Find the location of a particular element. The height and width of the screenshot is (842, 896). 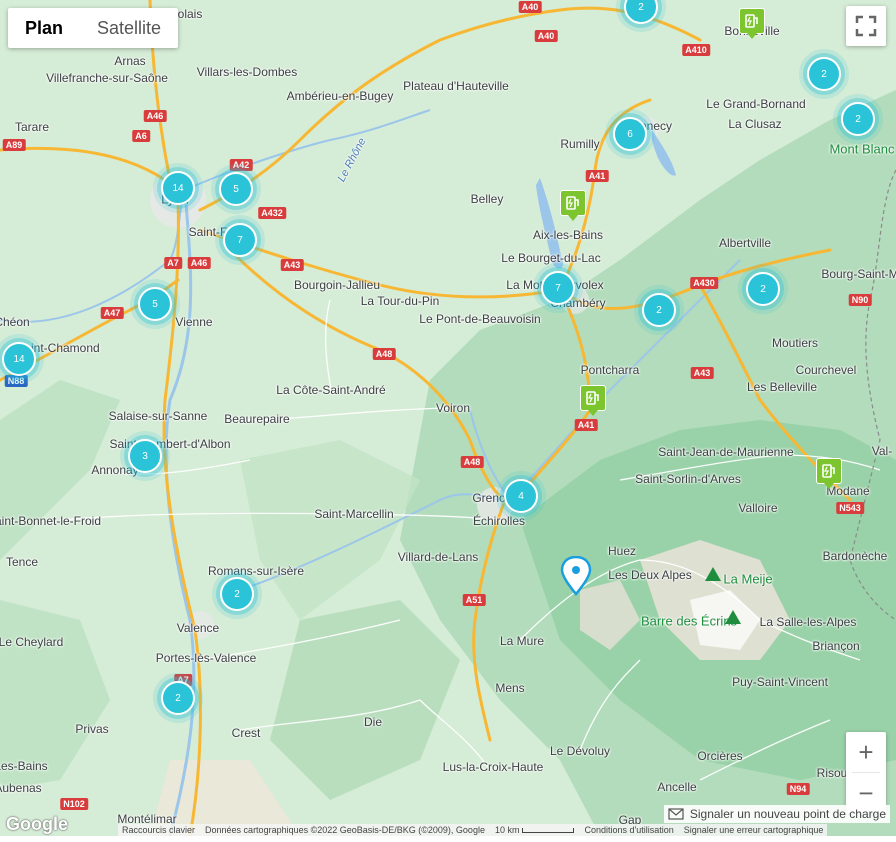

cluster-count: 6 is located at coordinates (630, 134).